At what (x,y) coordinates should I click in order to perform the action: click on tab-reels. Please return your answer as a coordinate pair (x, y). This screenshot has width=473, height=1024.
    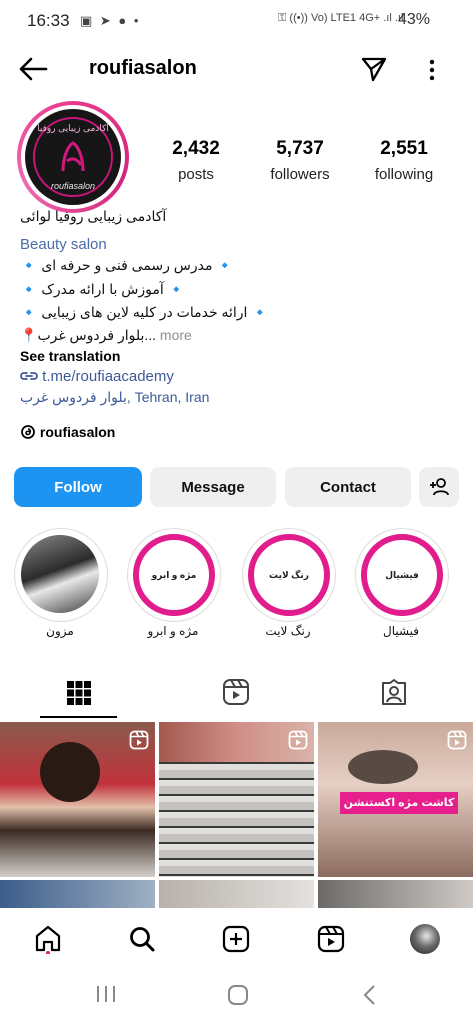
    Looking at the image, I should click on (237, 692).